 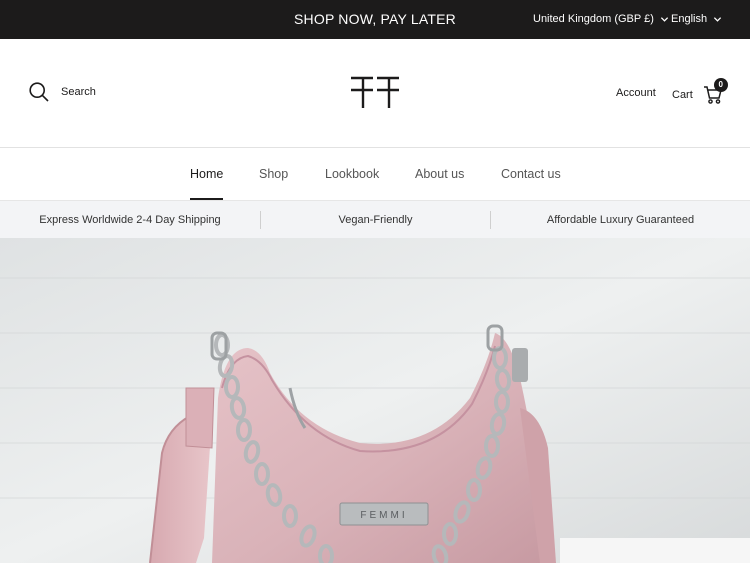 I want to click on main-nav: Home Shop Lookbook About us Contact us, so click(x=375, y=174).